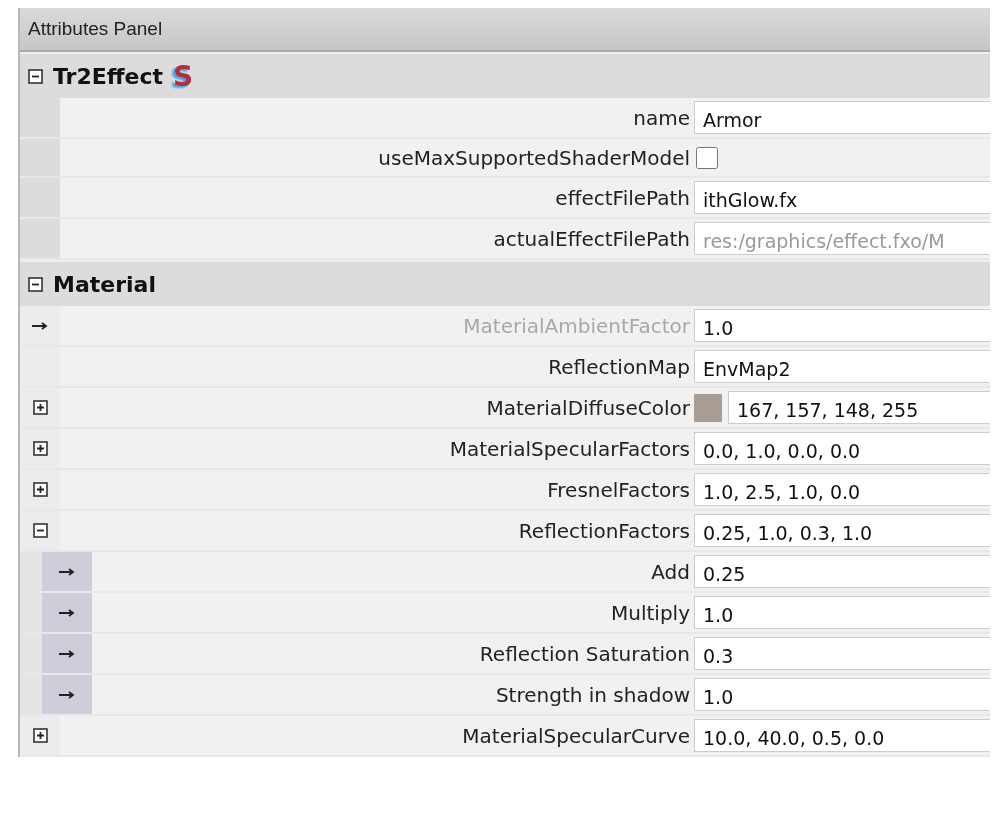 Image resolution: width=1003 pixels, height=819 pixels. I want to click on input-field: 0.3, so click(842, 653).